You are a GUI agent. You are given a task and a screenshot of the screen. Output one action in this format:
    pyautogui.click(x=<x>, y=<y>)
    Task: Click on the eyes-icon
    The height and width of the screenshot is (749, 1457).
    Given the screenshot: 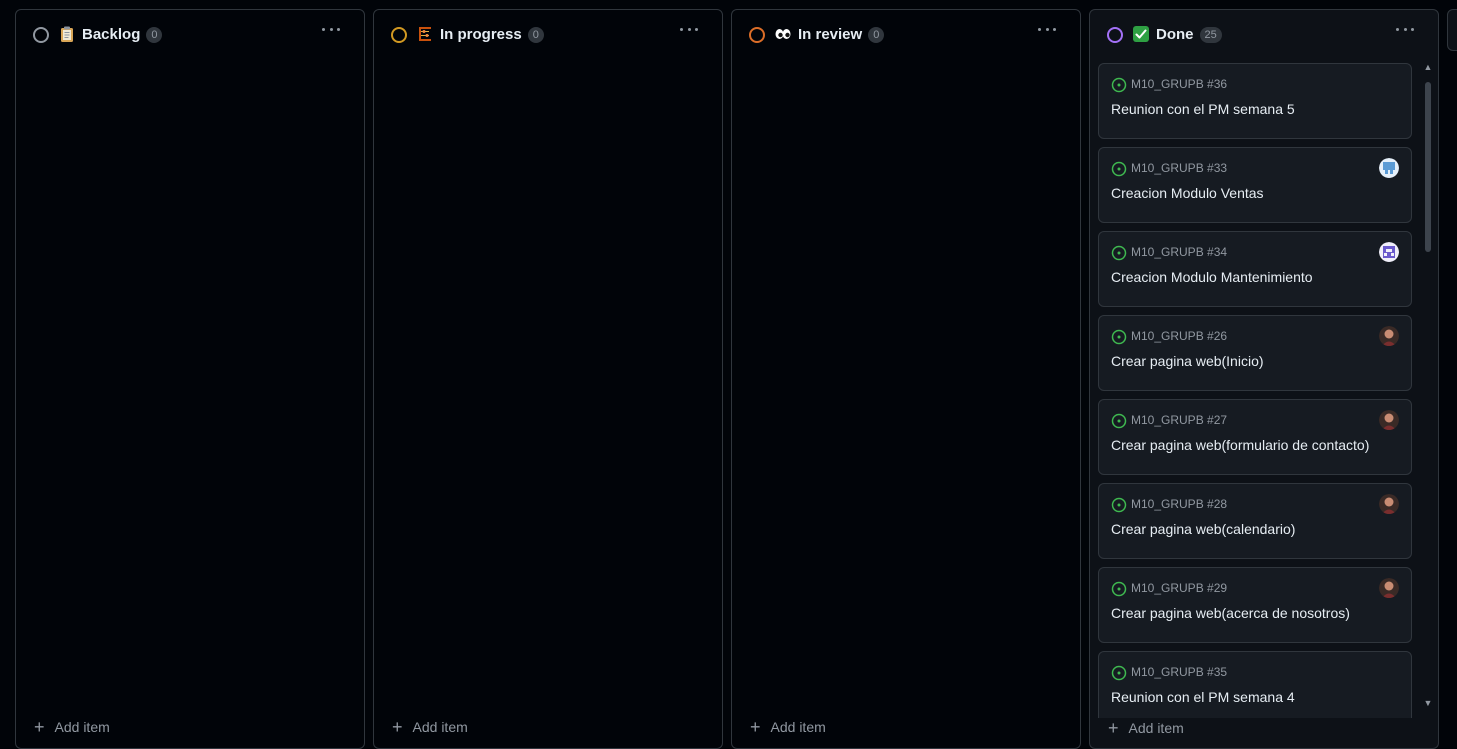 What is the action you would take?
    pyautogui.click(x=783, y=34)
    